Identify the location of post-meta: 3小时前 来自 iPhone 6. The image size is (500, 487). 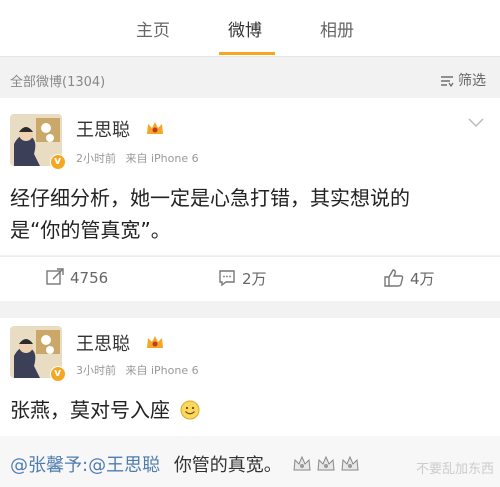
(137, 370).